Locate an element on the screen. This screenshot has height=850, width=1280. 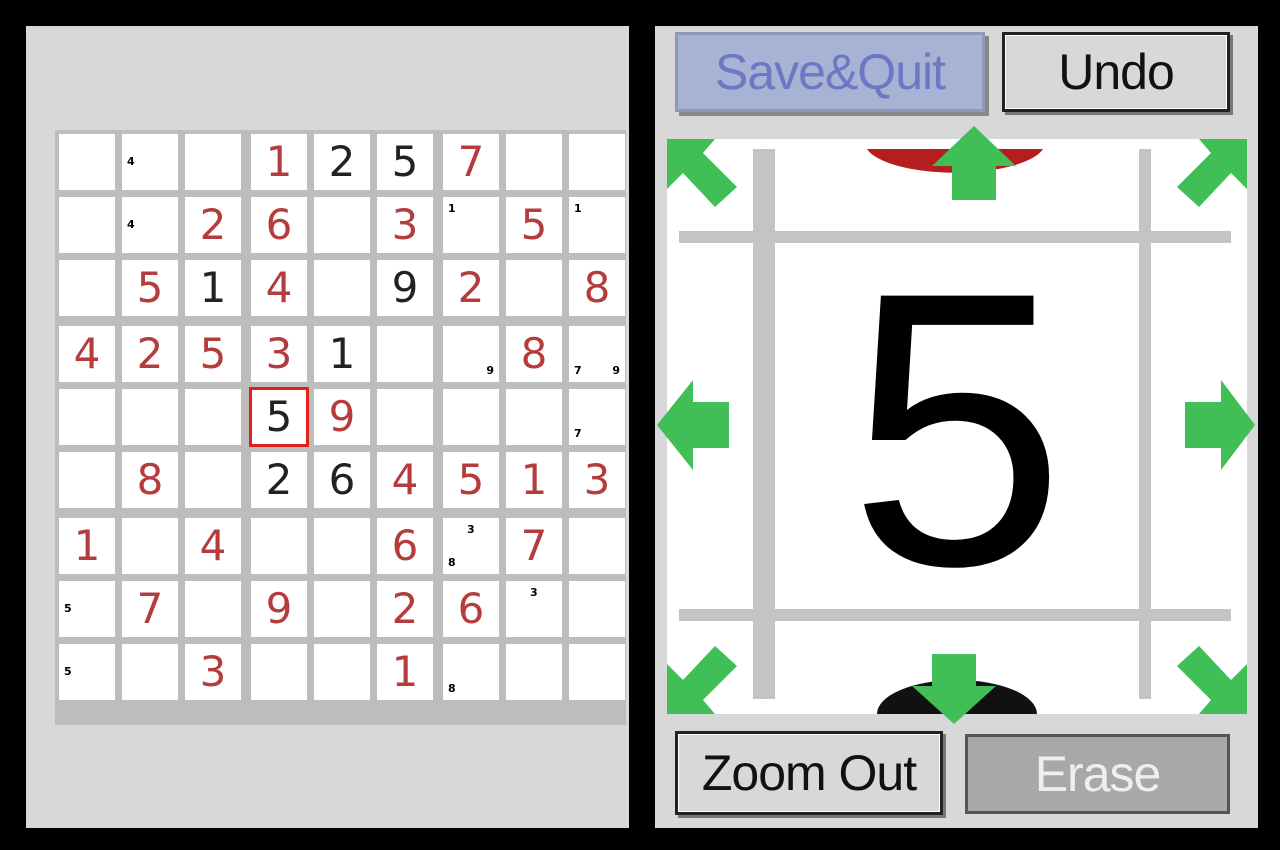
pencil-mark: 1 is located at coordinates (452, 208).